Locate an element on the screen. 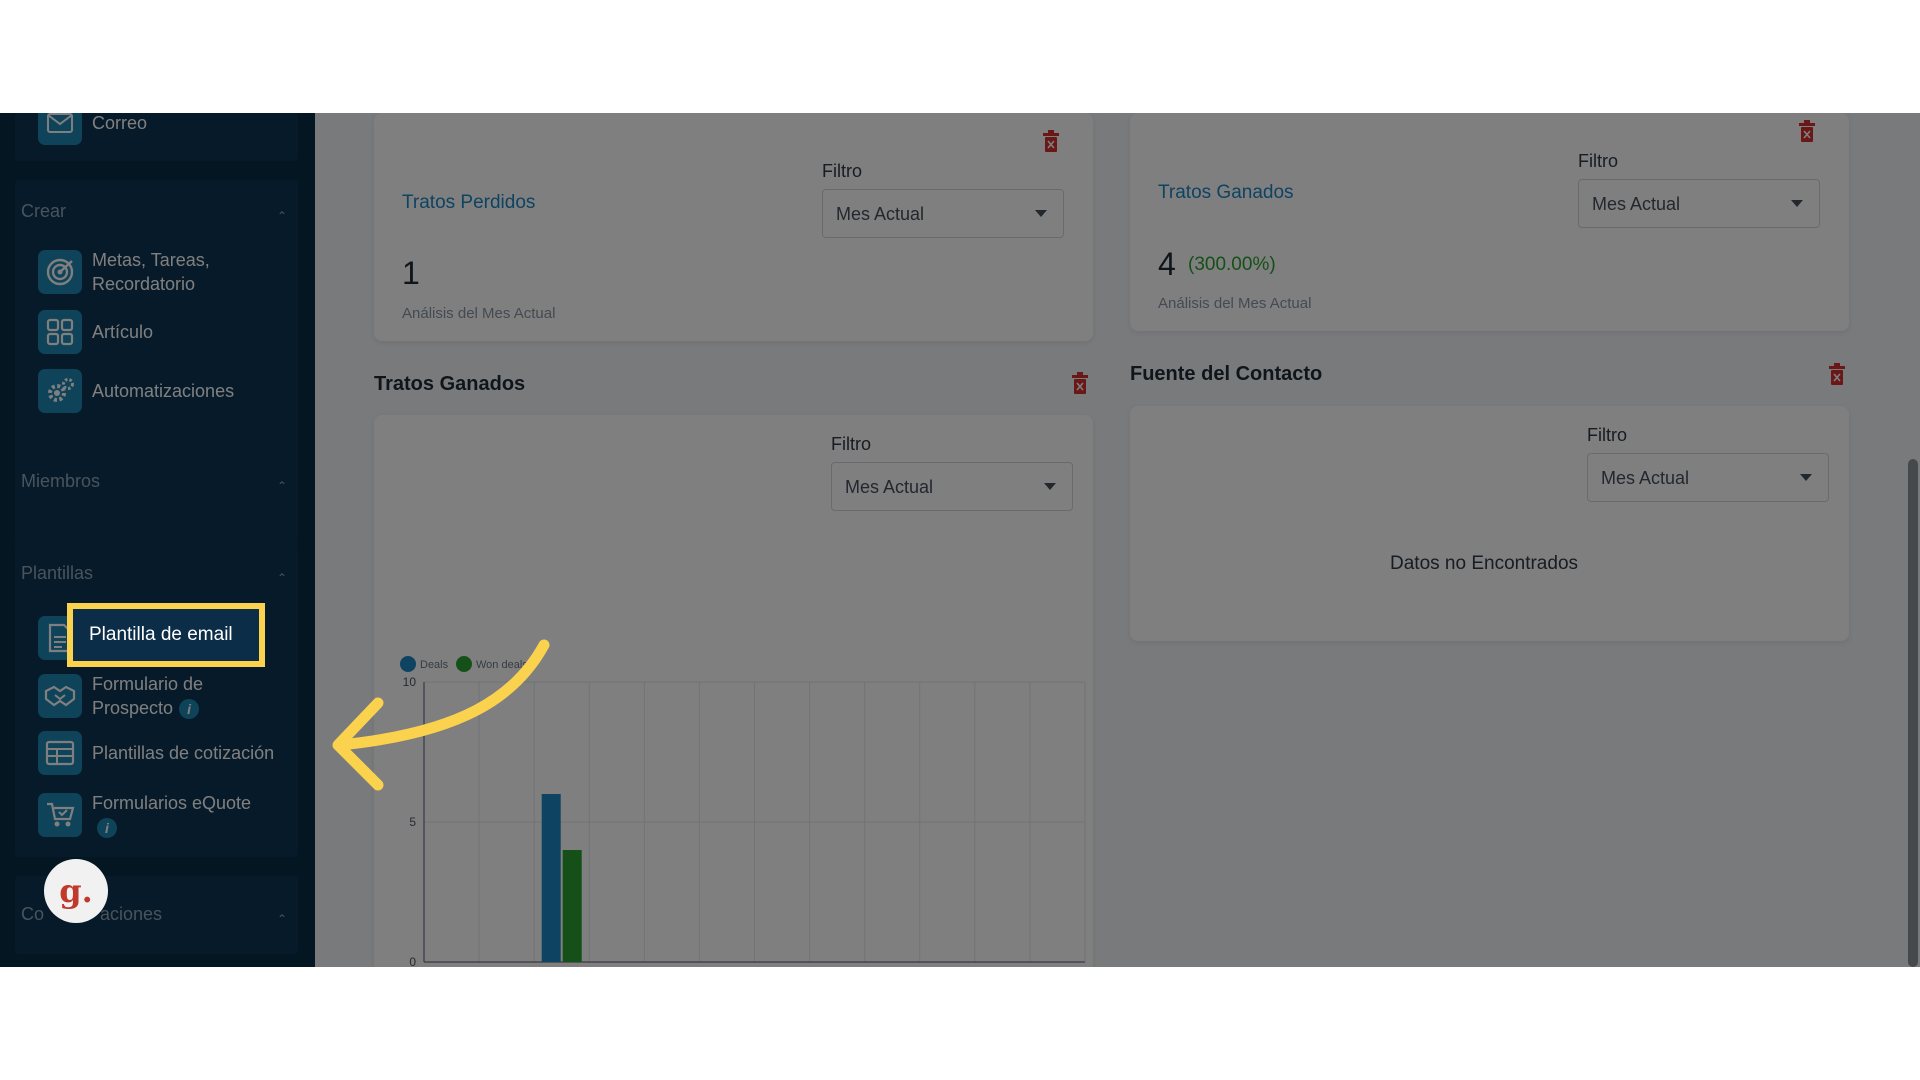 The height and width of the screenshot is (1080, 1920). metric-percent: (300.00%) is located at coordinates (1232, 264).